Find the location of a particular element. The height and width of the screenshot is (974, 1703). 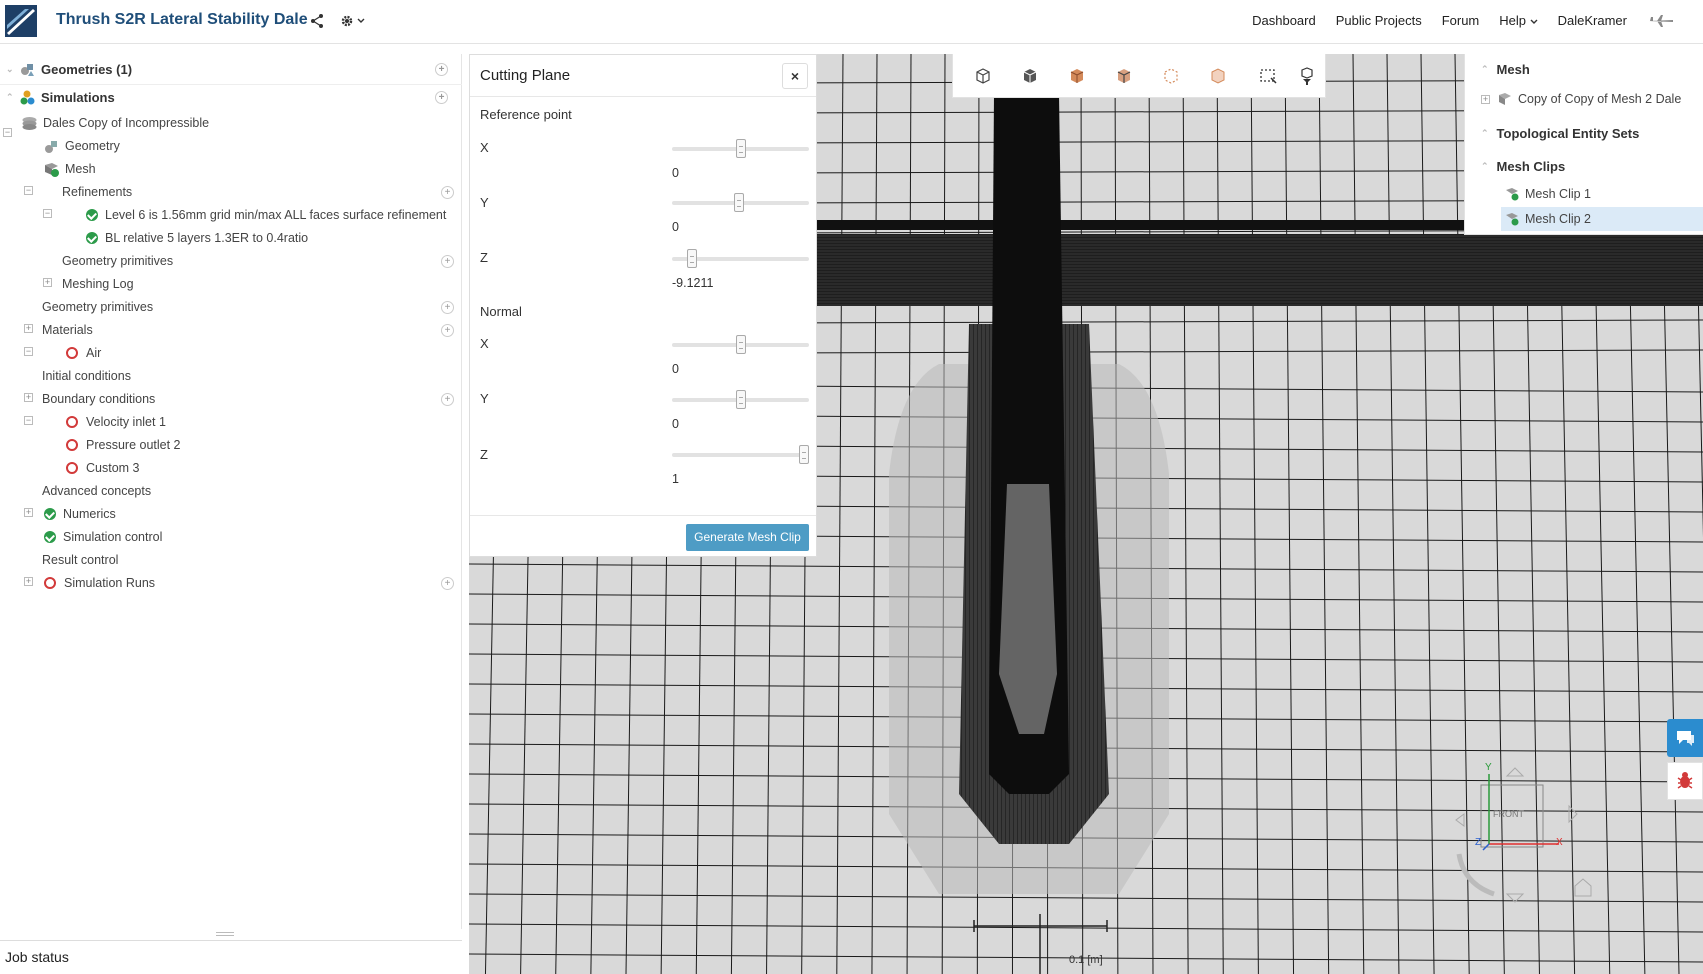

tree-meshing-log: Meshing Log is located at coordinates (98, 284).